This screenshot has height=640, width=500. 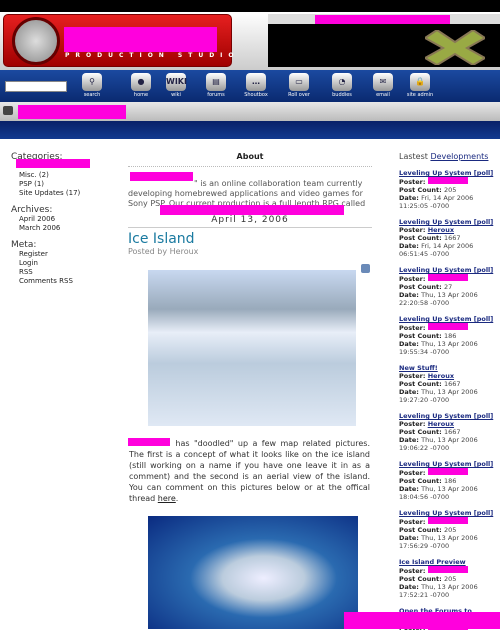 I want to click on meta-link: Register, so click(x=66, y=254).